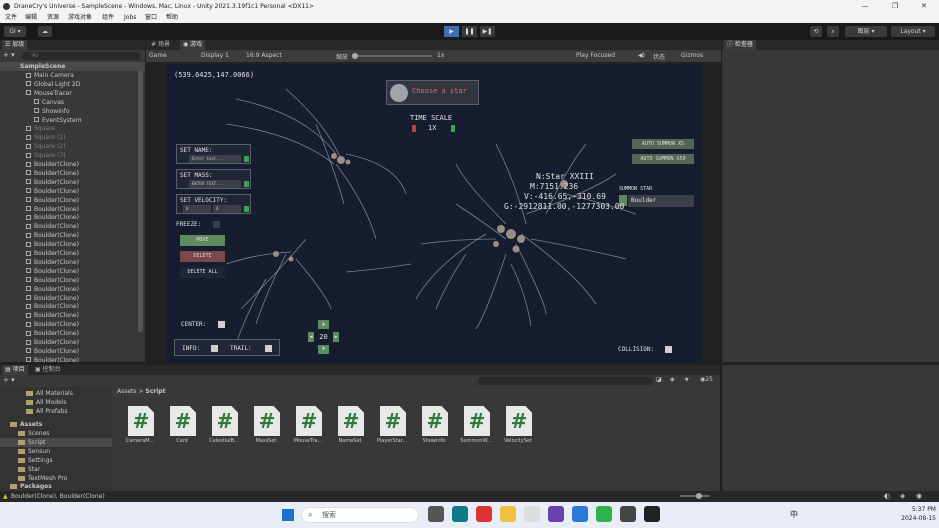 The height and width of the screenshot is (528, 939). What do you see at coordinates (246, 184) in the screenshot?
I see `mass-confirm-button` at bounding box center [246, 184].